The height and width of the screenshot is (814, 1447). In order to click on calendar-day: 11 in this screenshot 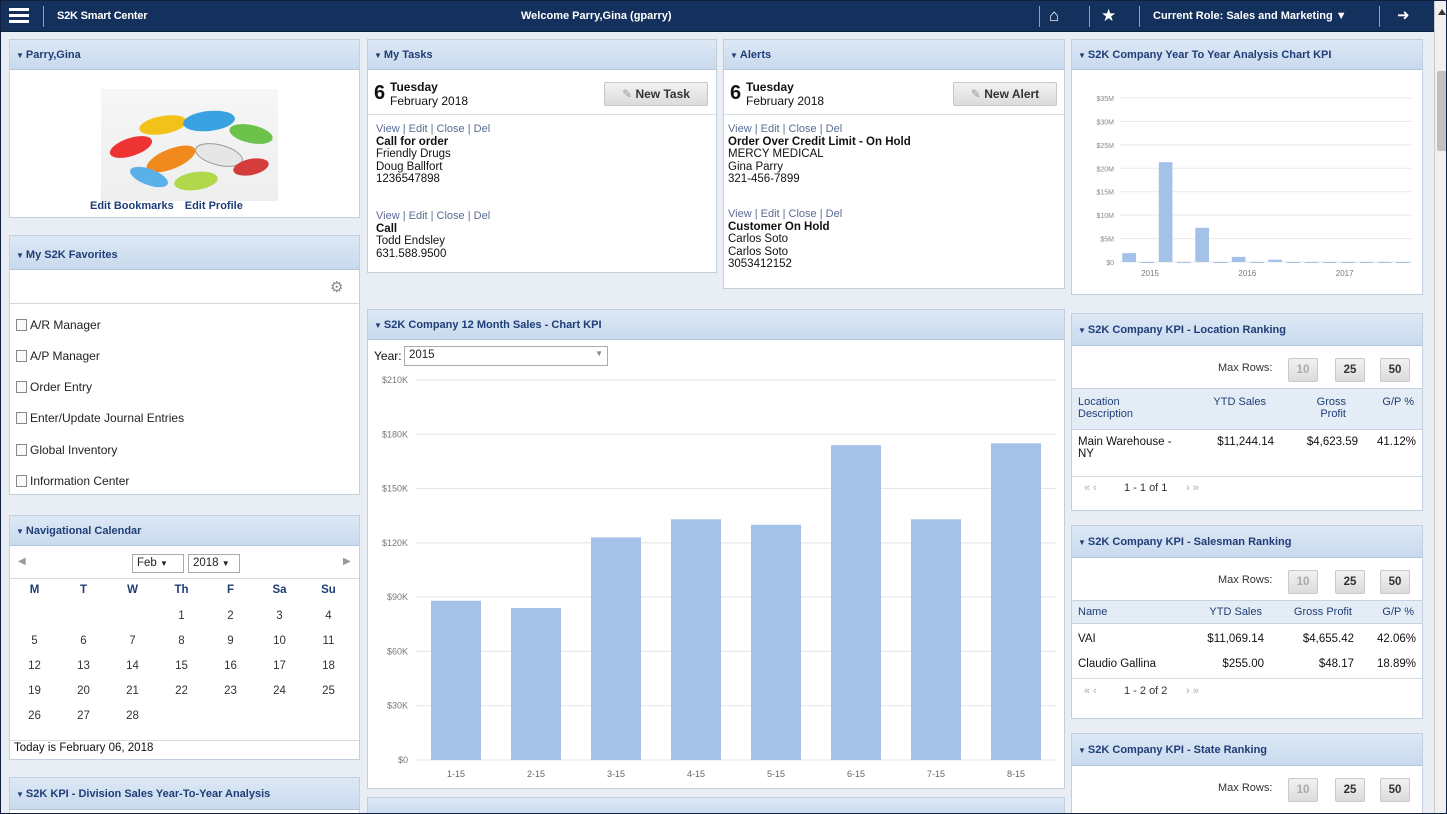, I will do `click(328, 641)`.